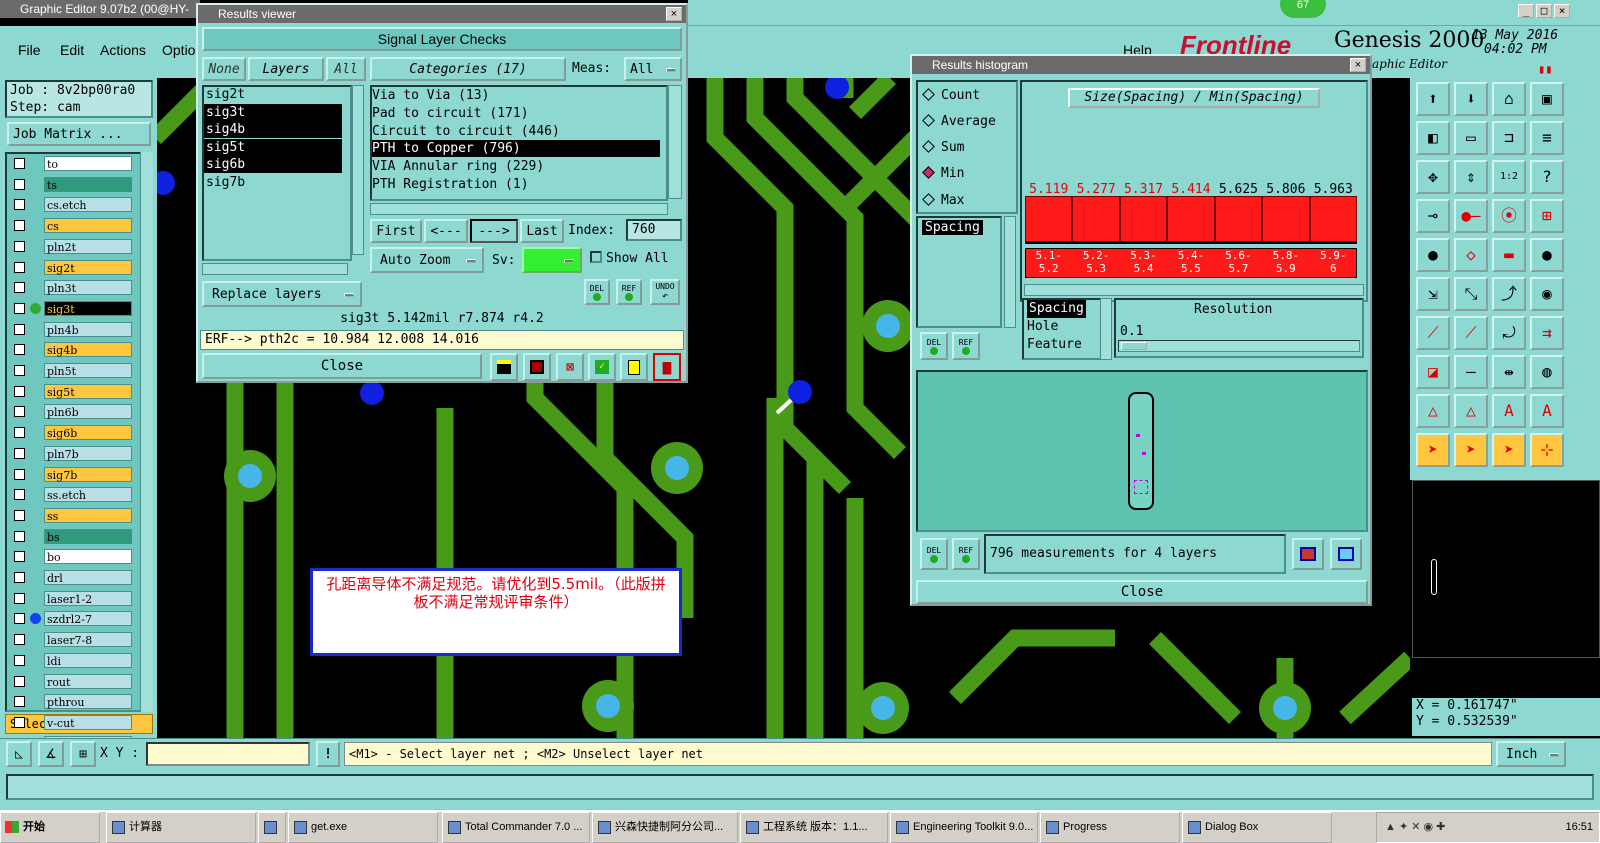  Describe the element at coordinates (504, 367) in the screenshot. I see `highlight-tool-button` at that location.